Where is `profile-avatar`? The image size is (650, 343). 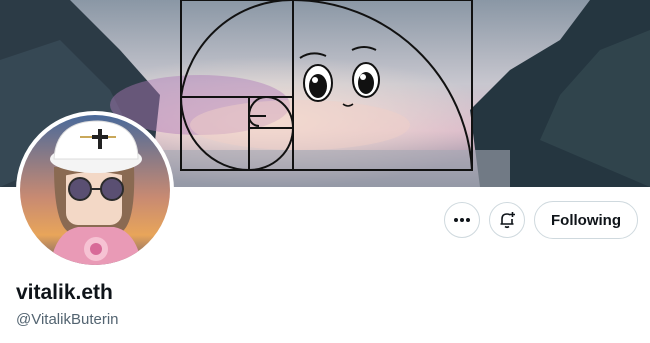
profile-avatar is located at coordinates (95, 190).